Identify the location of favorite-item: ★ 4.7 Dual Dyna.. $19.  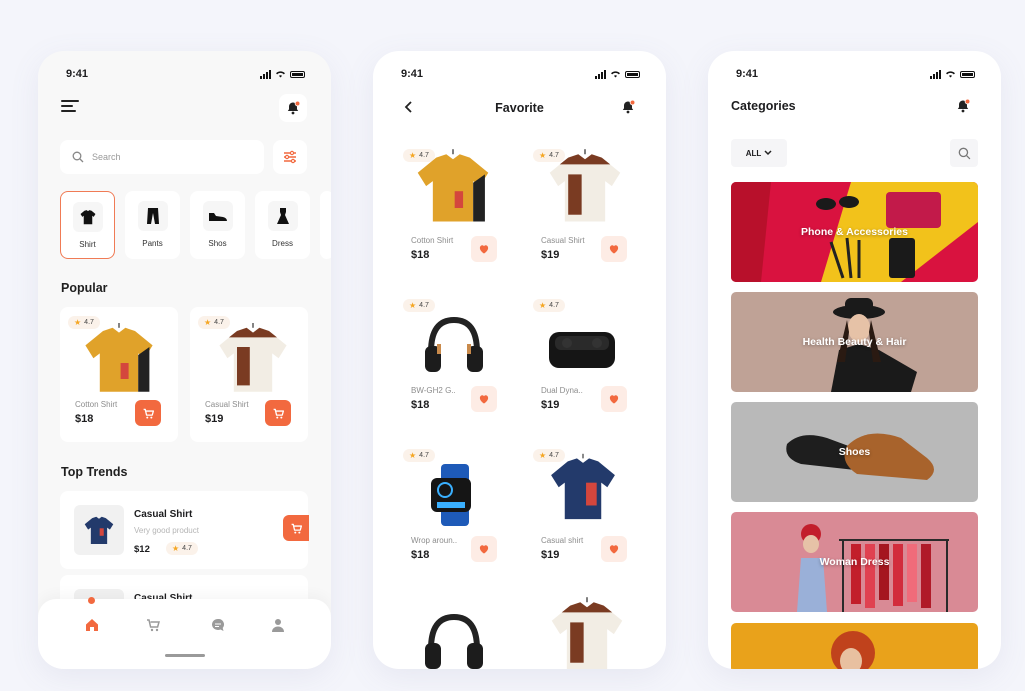
(581, 361).